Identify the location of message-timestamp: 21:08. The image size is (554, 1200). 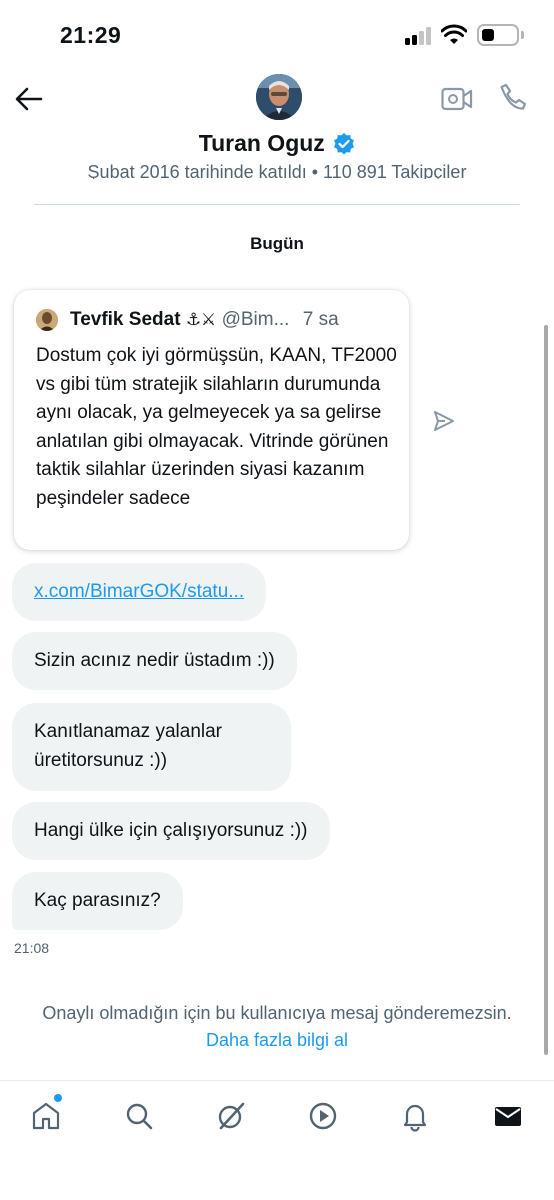
(32, 948).